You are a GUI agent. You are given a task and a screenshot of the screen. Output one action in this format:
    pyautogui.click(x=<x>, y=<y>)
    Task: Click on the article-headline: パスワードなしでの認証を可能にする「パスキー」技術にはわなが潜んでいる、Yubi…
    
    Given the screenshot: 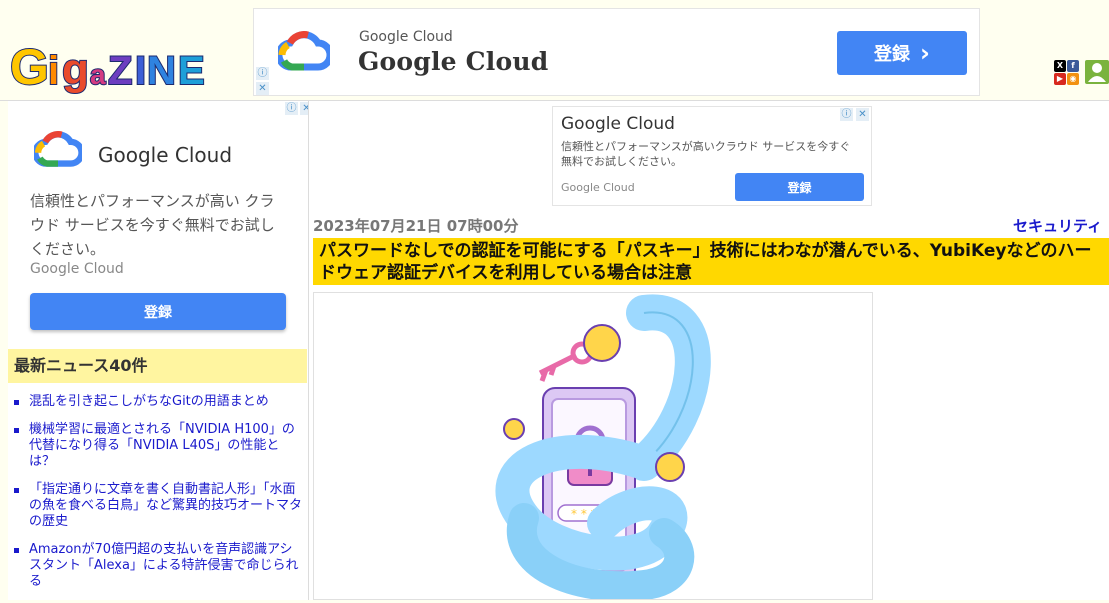 What is the action you would take?
    pyautogui.click(x=711, y=261)
    